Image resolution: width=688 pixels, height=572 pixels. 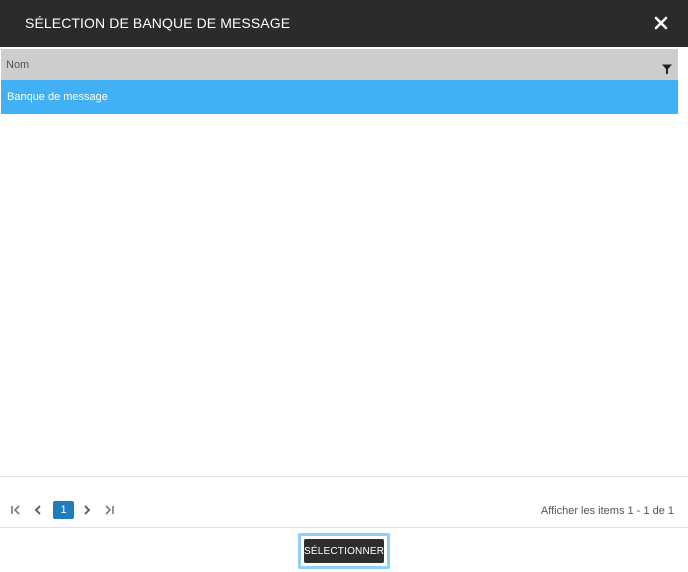 I want to click on row-name-cell: Banque de message, so click(x=57, y=97).